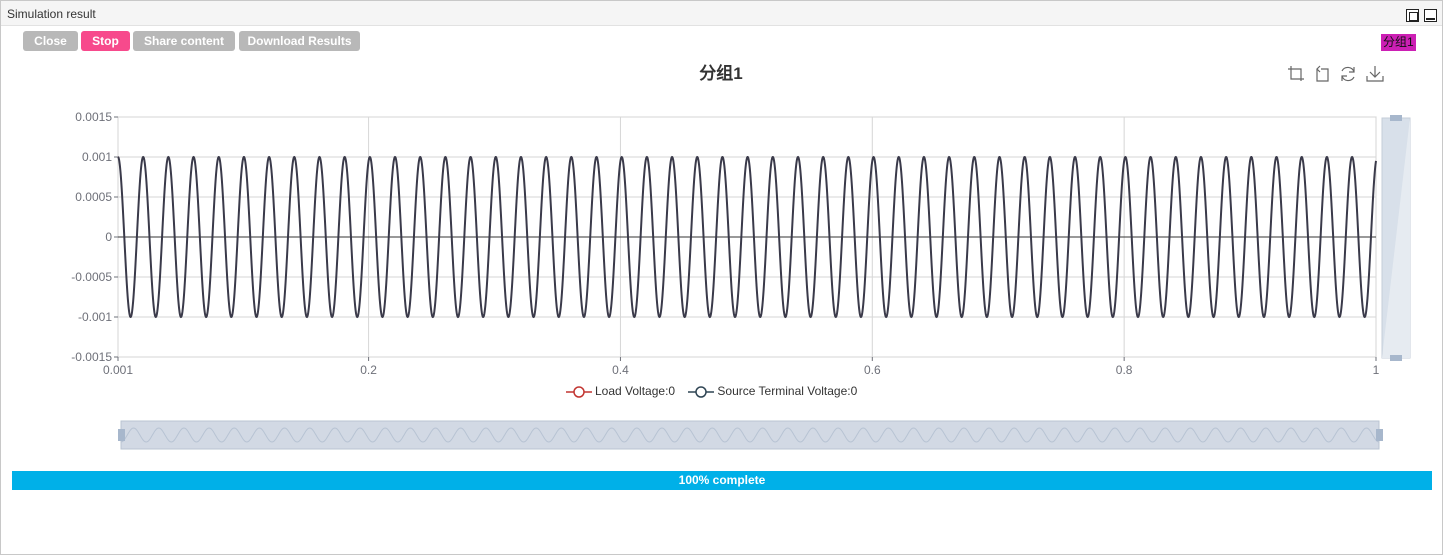  I want to click on y-tick-label: 0.001, so click(97, 157).